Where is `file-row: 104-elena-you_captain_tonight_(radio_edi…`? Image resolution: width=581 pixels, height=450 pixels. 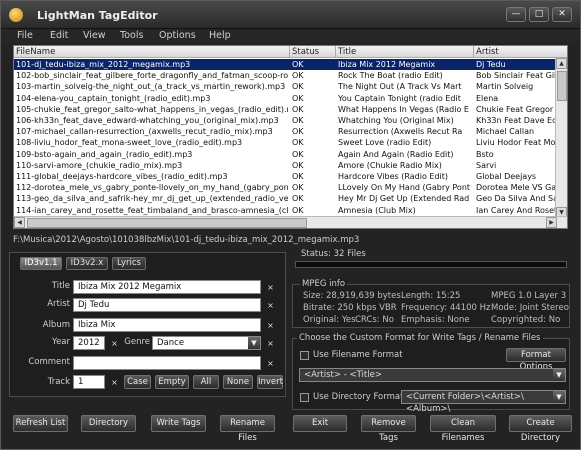 file-row: 104-elena-you_captain_tonight_(radio_edi… is located at coordinates (290, 98).